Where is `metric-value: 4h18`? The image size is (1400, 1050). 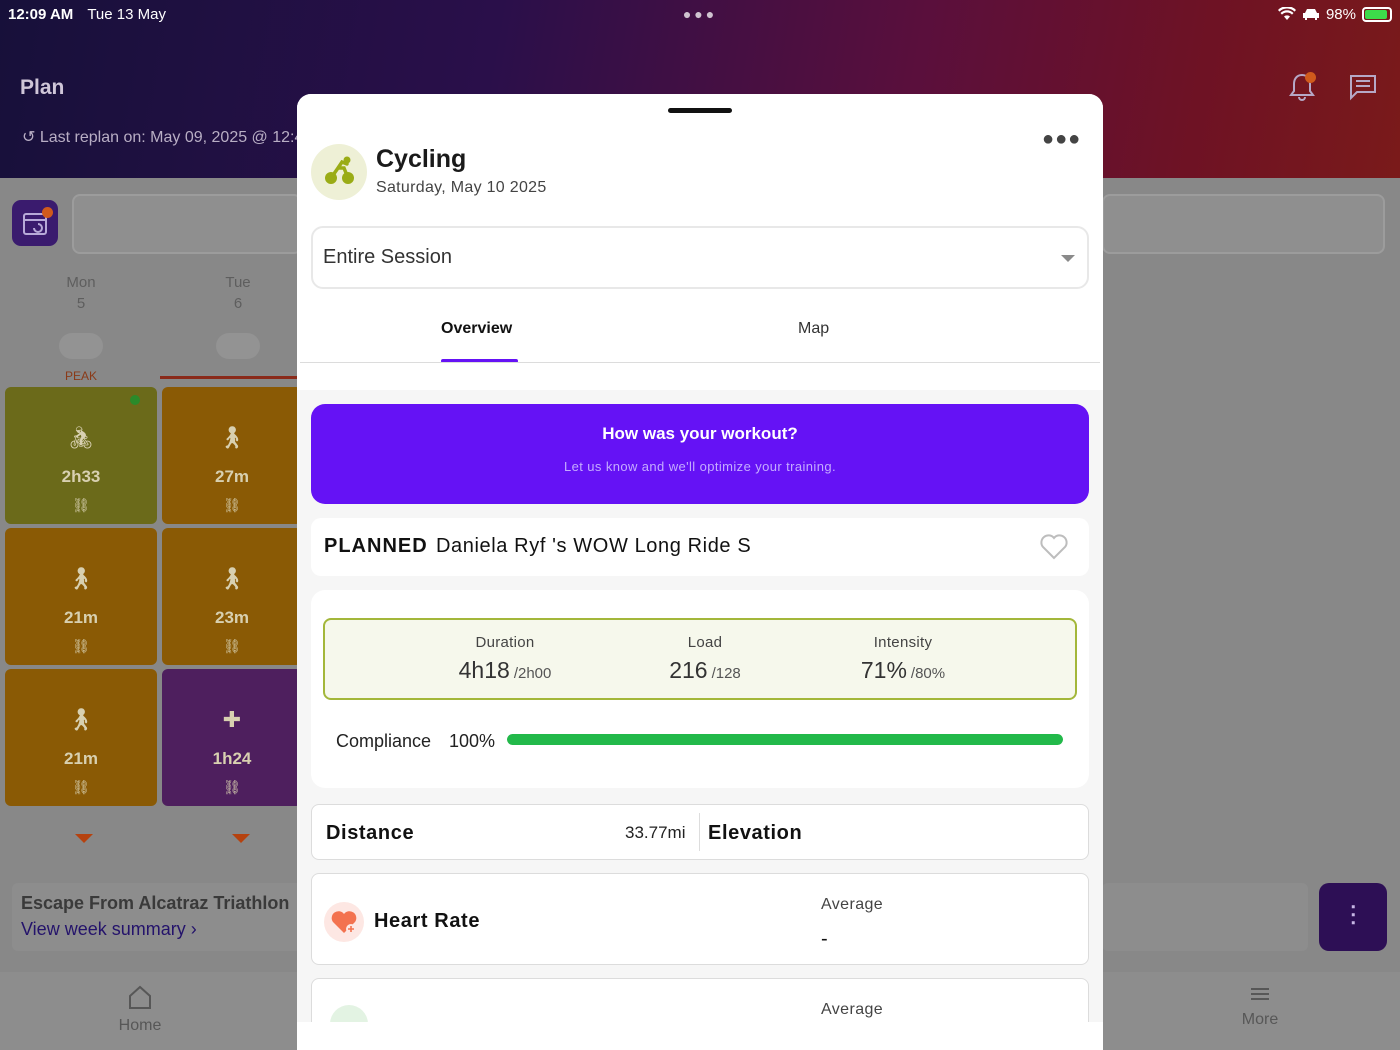
metric-value: 4h18 is located at coordinates (484, 670).